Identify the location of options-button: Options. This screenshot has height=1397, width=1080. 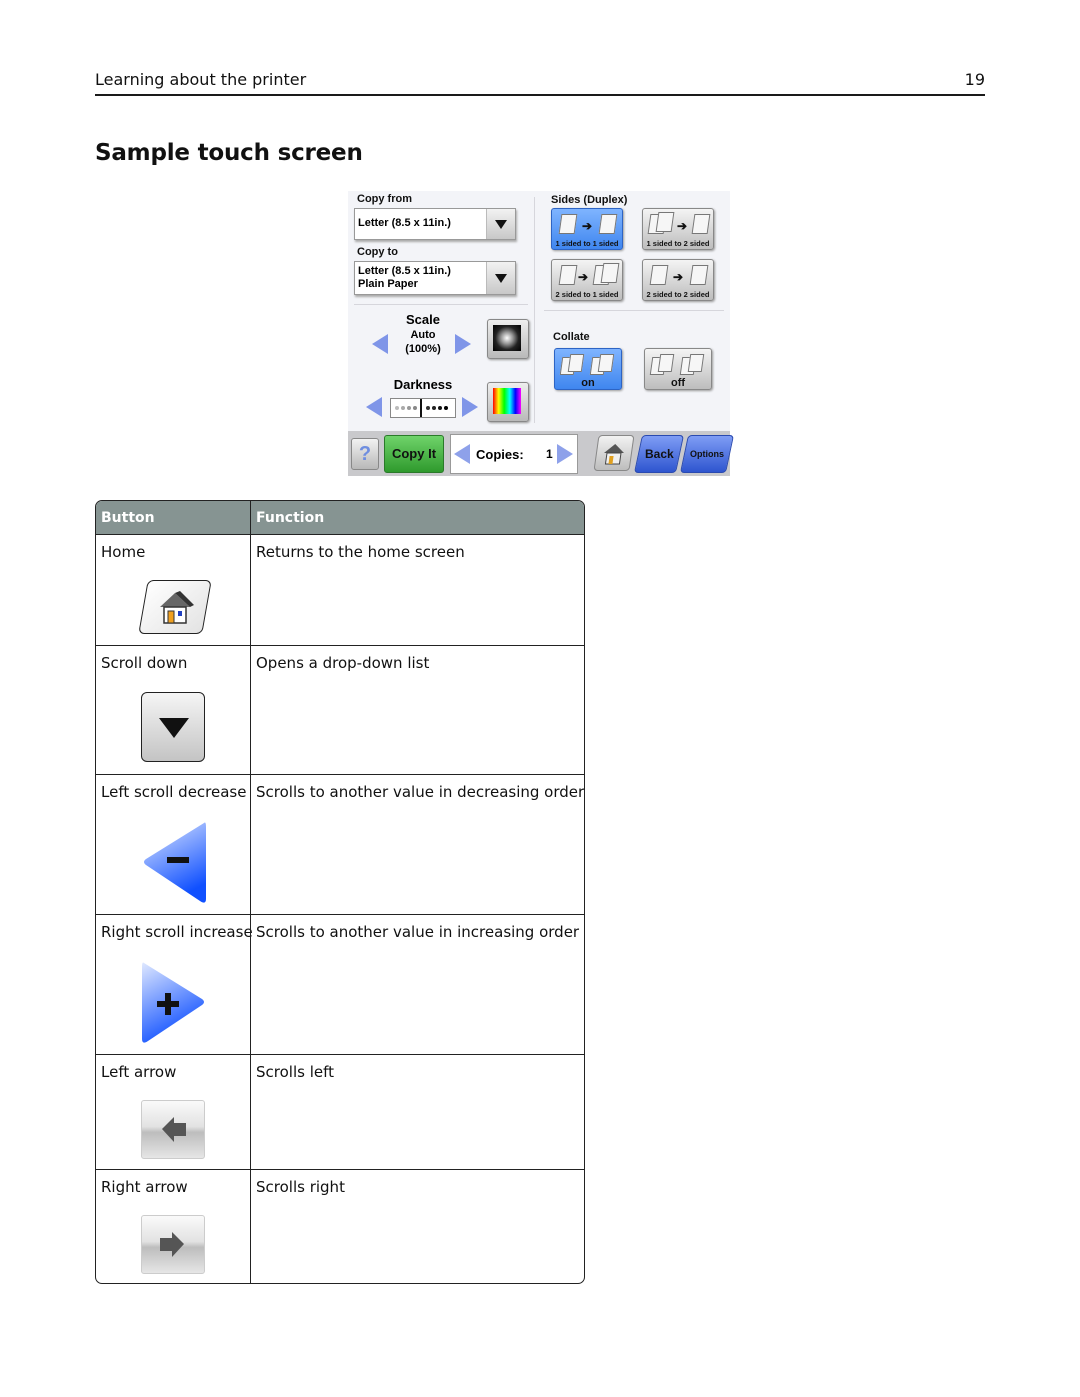
(707, 454).